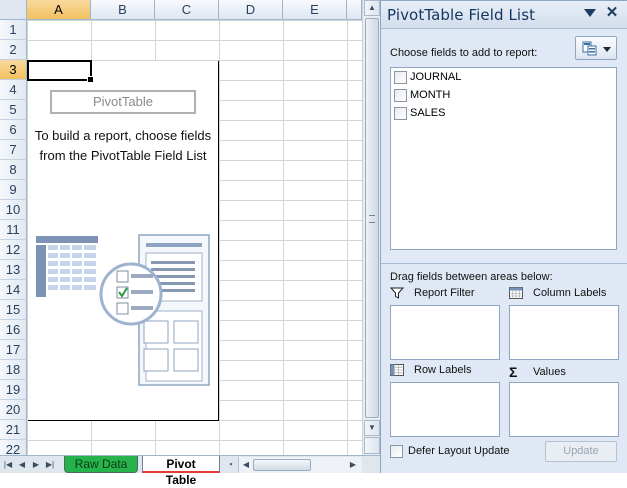 Image resolution: width=627 pixels, height=488 pixels. I want to click on field-list-box: JOURNAL MONTH SALES, so click(503, 158).